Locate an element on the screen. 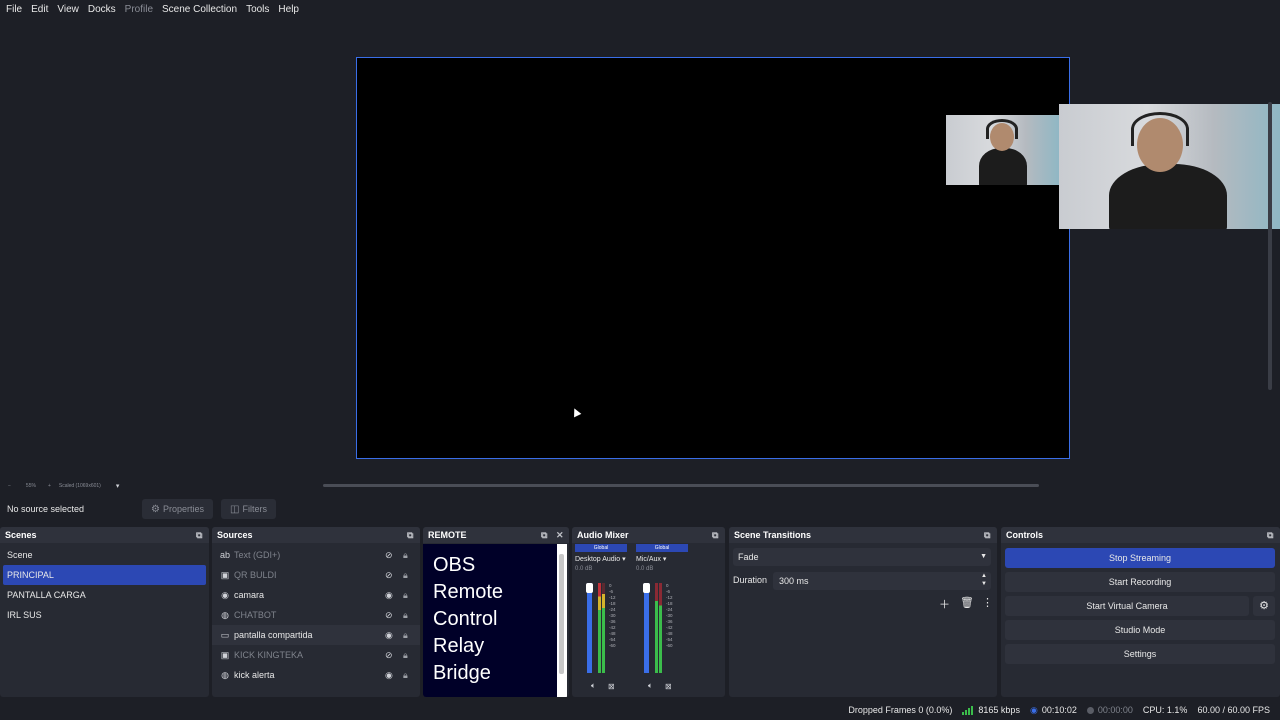  studio-mode-button: Studio Mode is located at coordinates (1140, 630).